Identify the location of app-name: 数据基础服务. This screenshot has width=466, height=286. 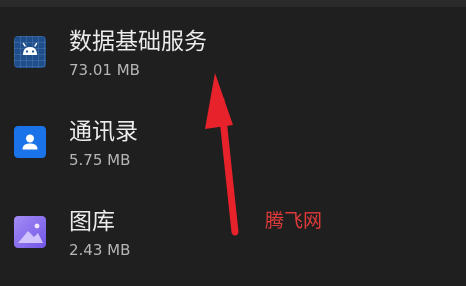
(138, 42).